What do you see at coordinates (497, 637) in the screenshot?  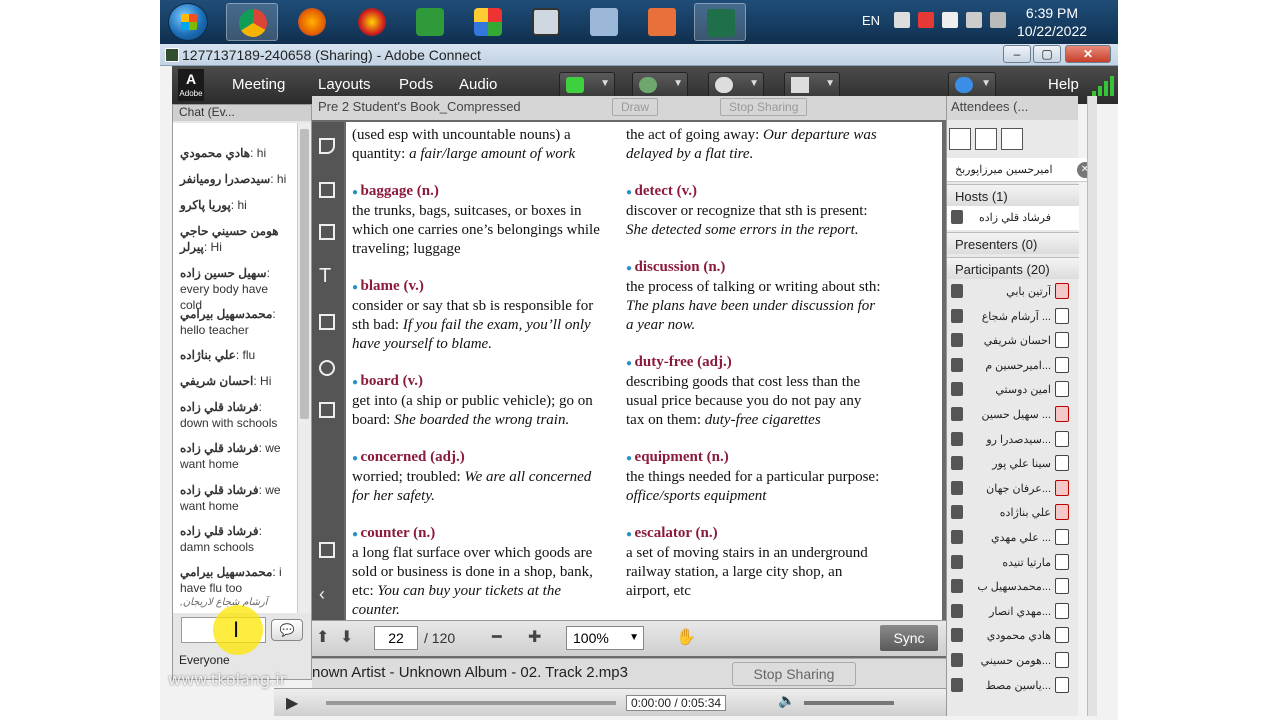 I see `zoom-out-icon: ━` at bounding box center [497, 637].